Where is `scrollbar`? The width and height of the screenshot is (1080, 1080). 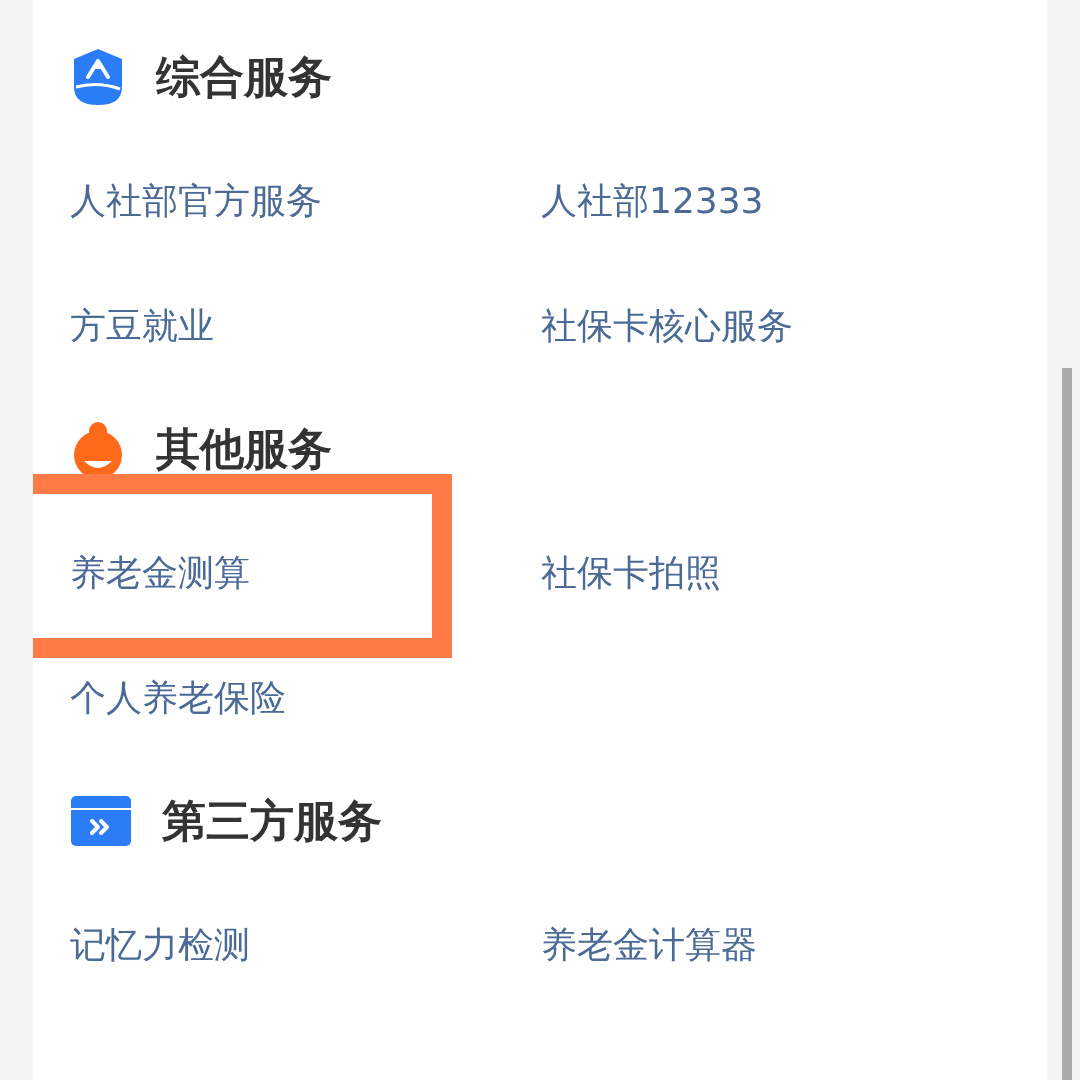 scrollbar is located at coordinates (1067, 724).